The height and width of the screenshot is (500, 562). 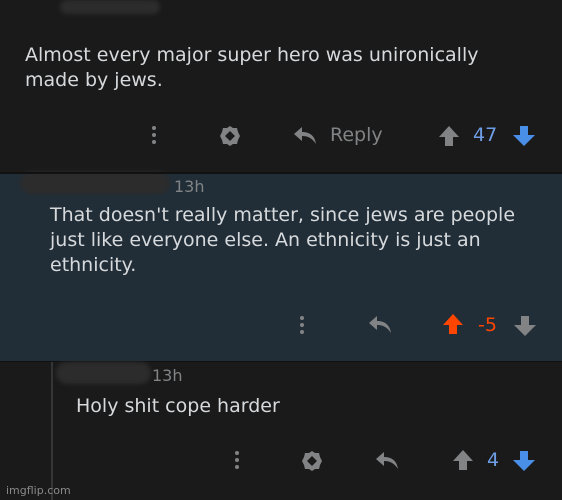 What do you see at coordinates (178, 406) in the screenshot?
I see `comment-3-text: Holy shit cope harder` at bounding box center [178, 406].